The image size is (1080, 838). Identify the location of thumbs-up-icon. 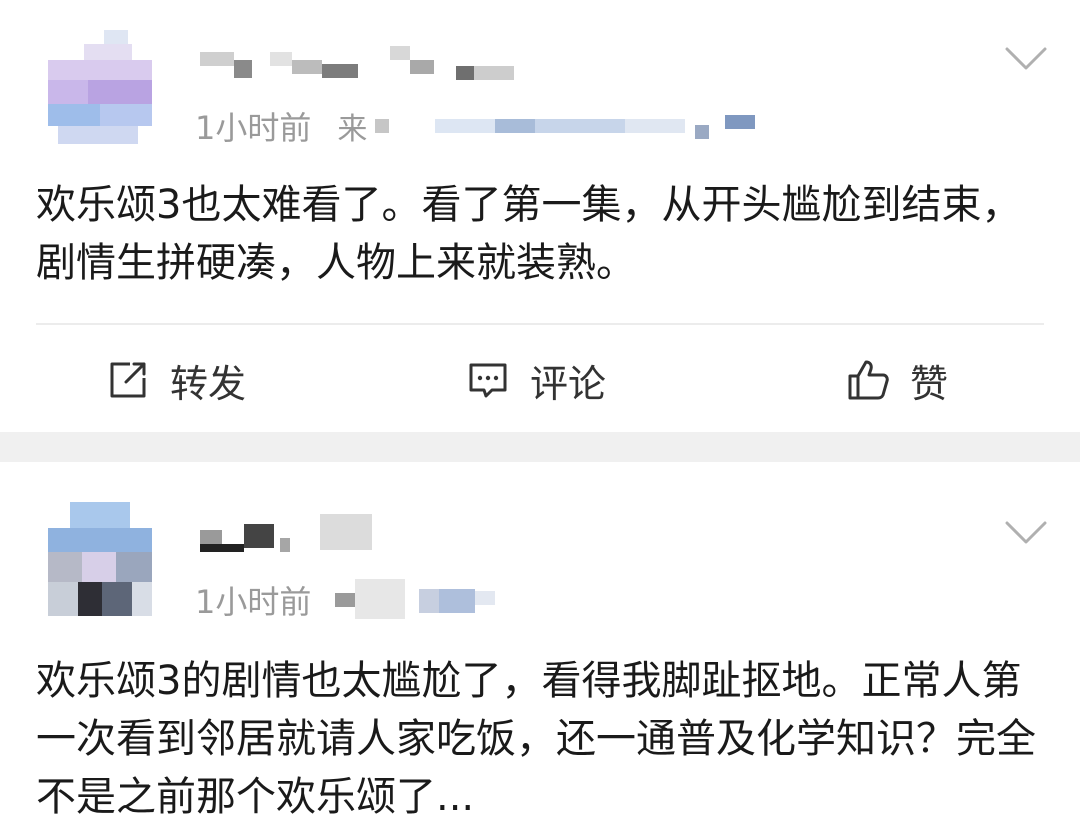
(868, 380).